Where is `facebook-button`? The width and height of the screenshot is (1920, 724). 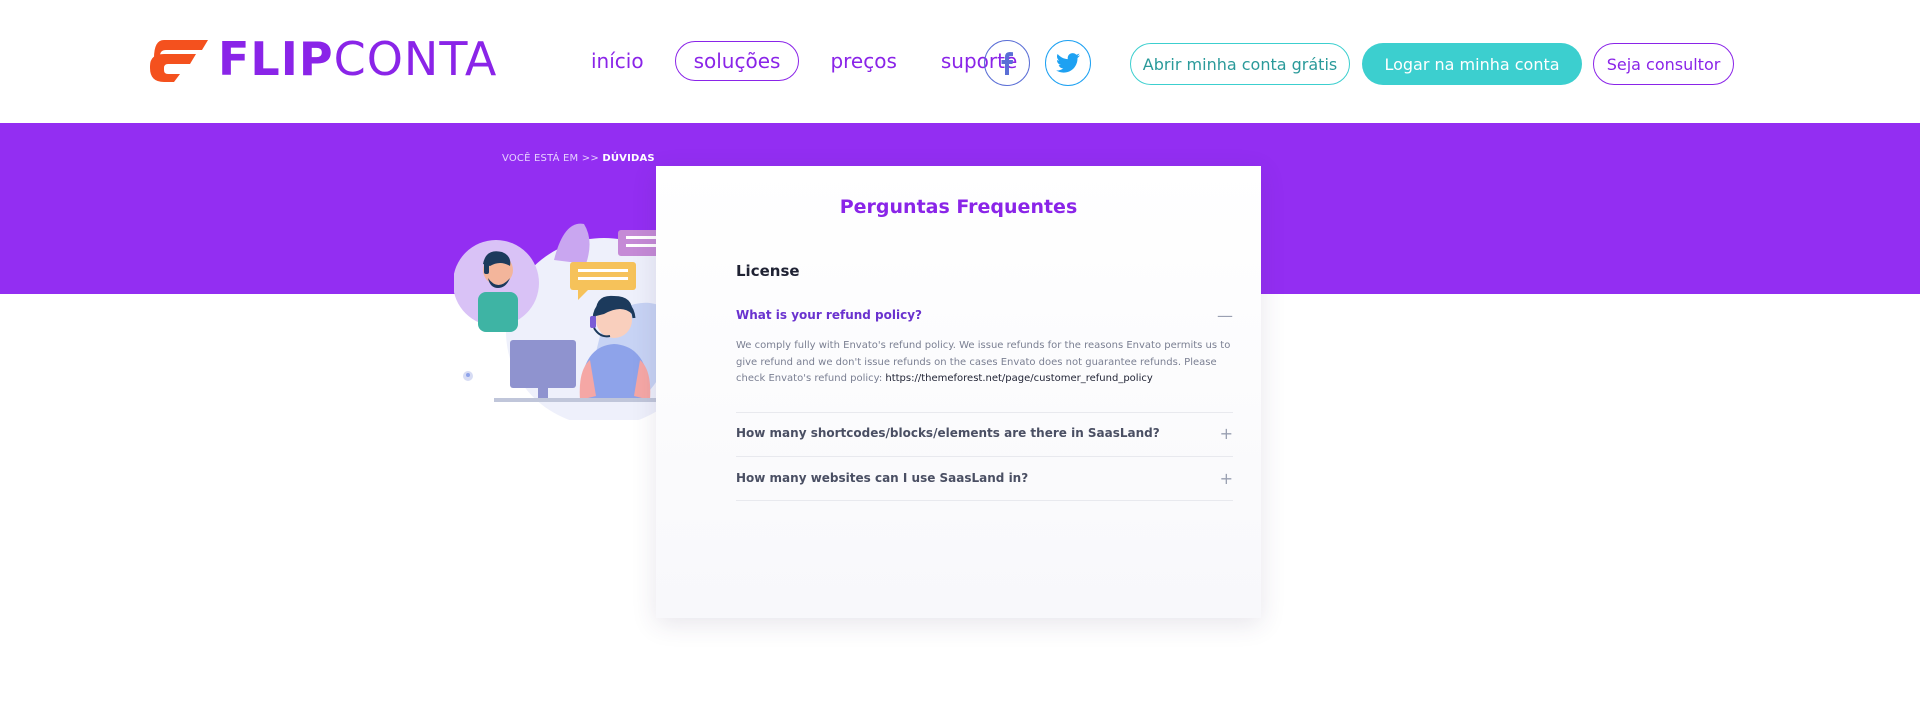 facebook-button is located at coordinates (1007, 63).